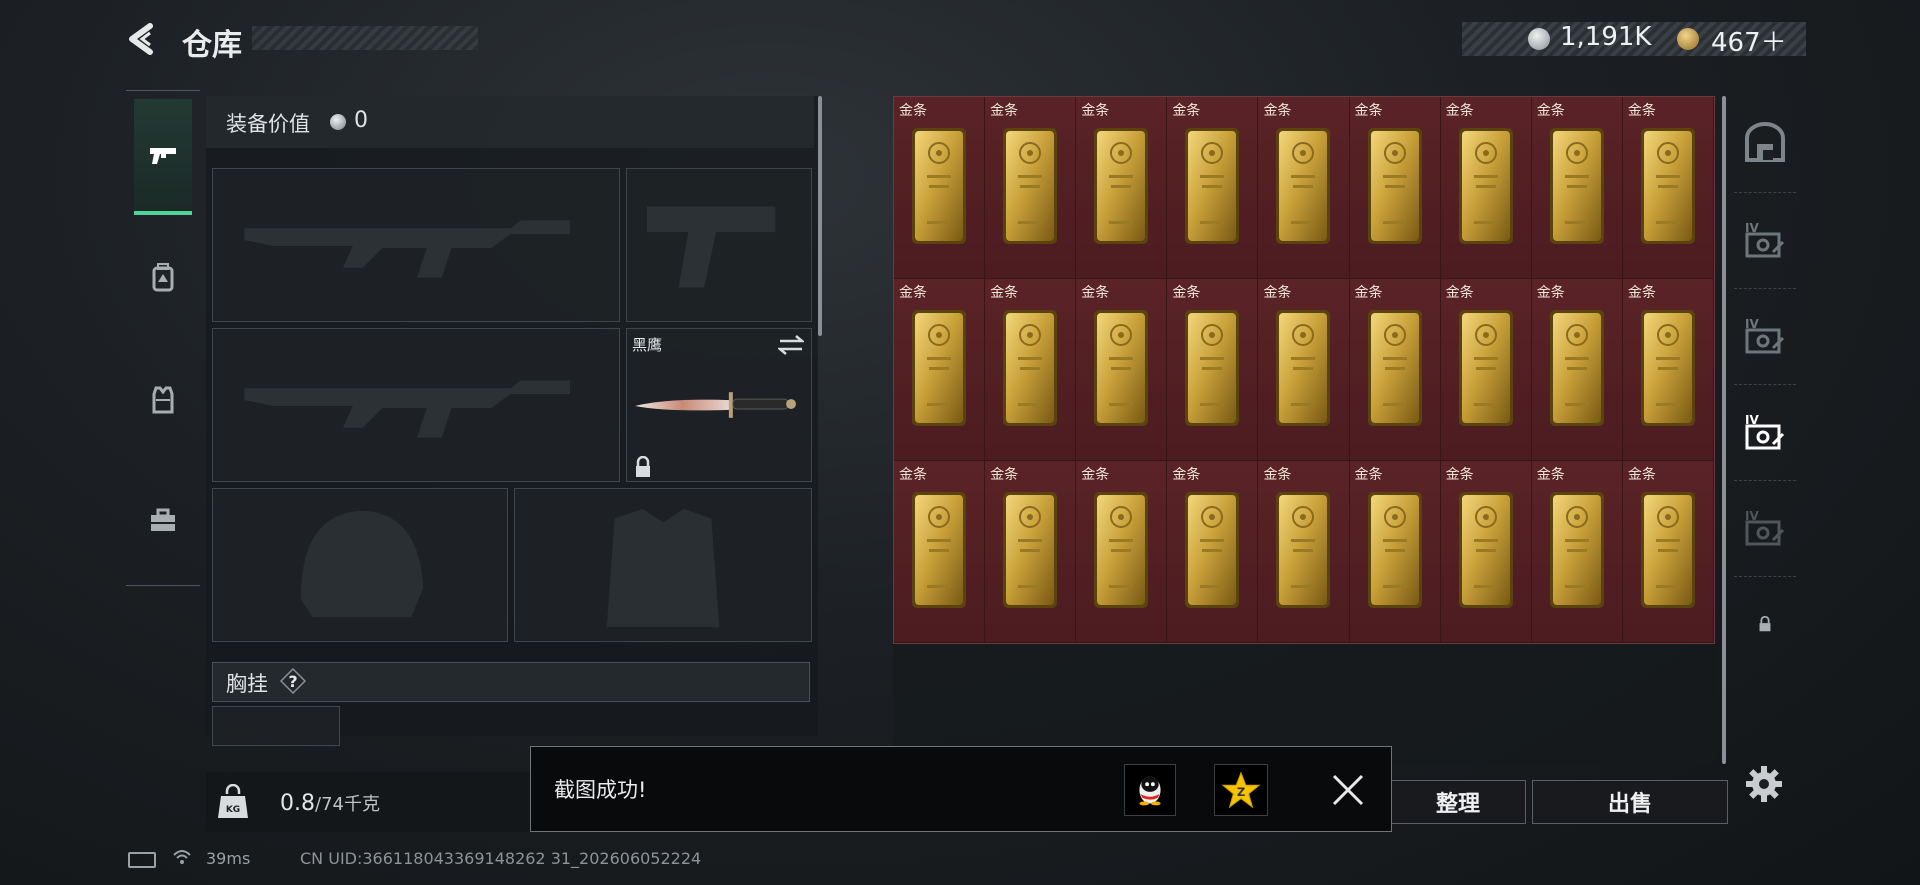  What do you see at coordinates (791, 345) in the screenshot?
I see `swap-icon` at bounding box center [791, 345].